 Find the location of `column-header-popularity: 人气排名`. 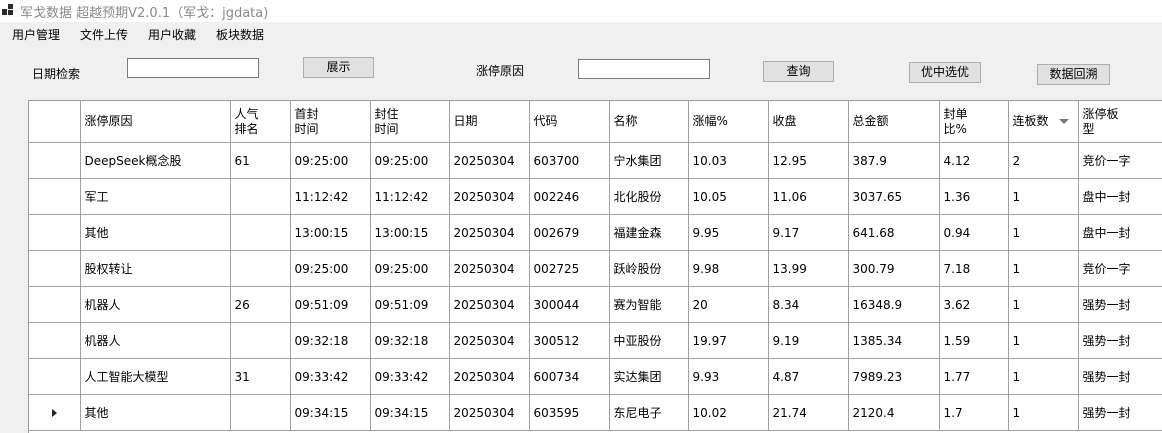

column-header-popularity: 人气排名 is located at coordinates (260, 122).